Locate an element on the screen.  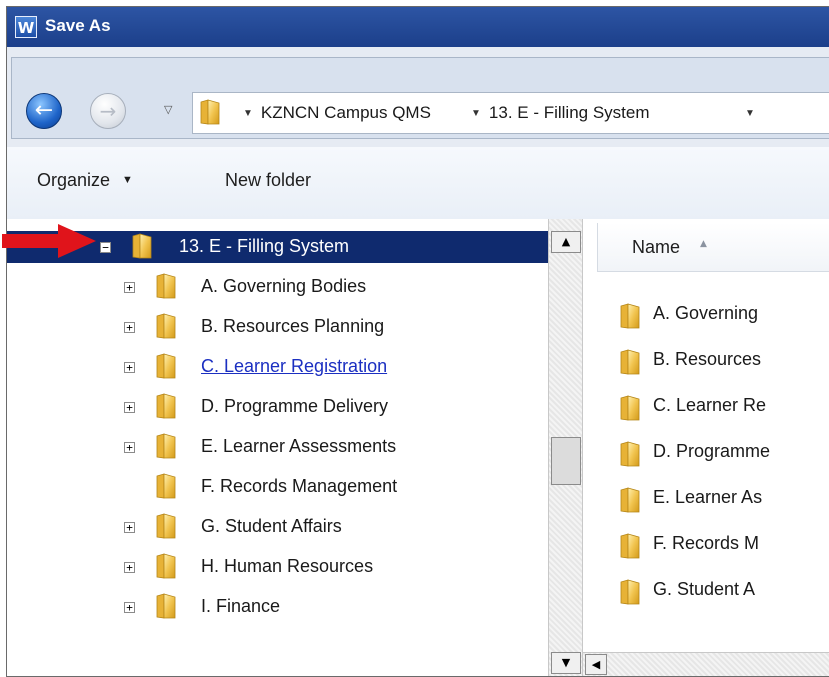
breadcrumb-more-arrow: ▼ is located at coordinates (754, 113).